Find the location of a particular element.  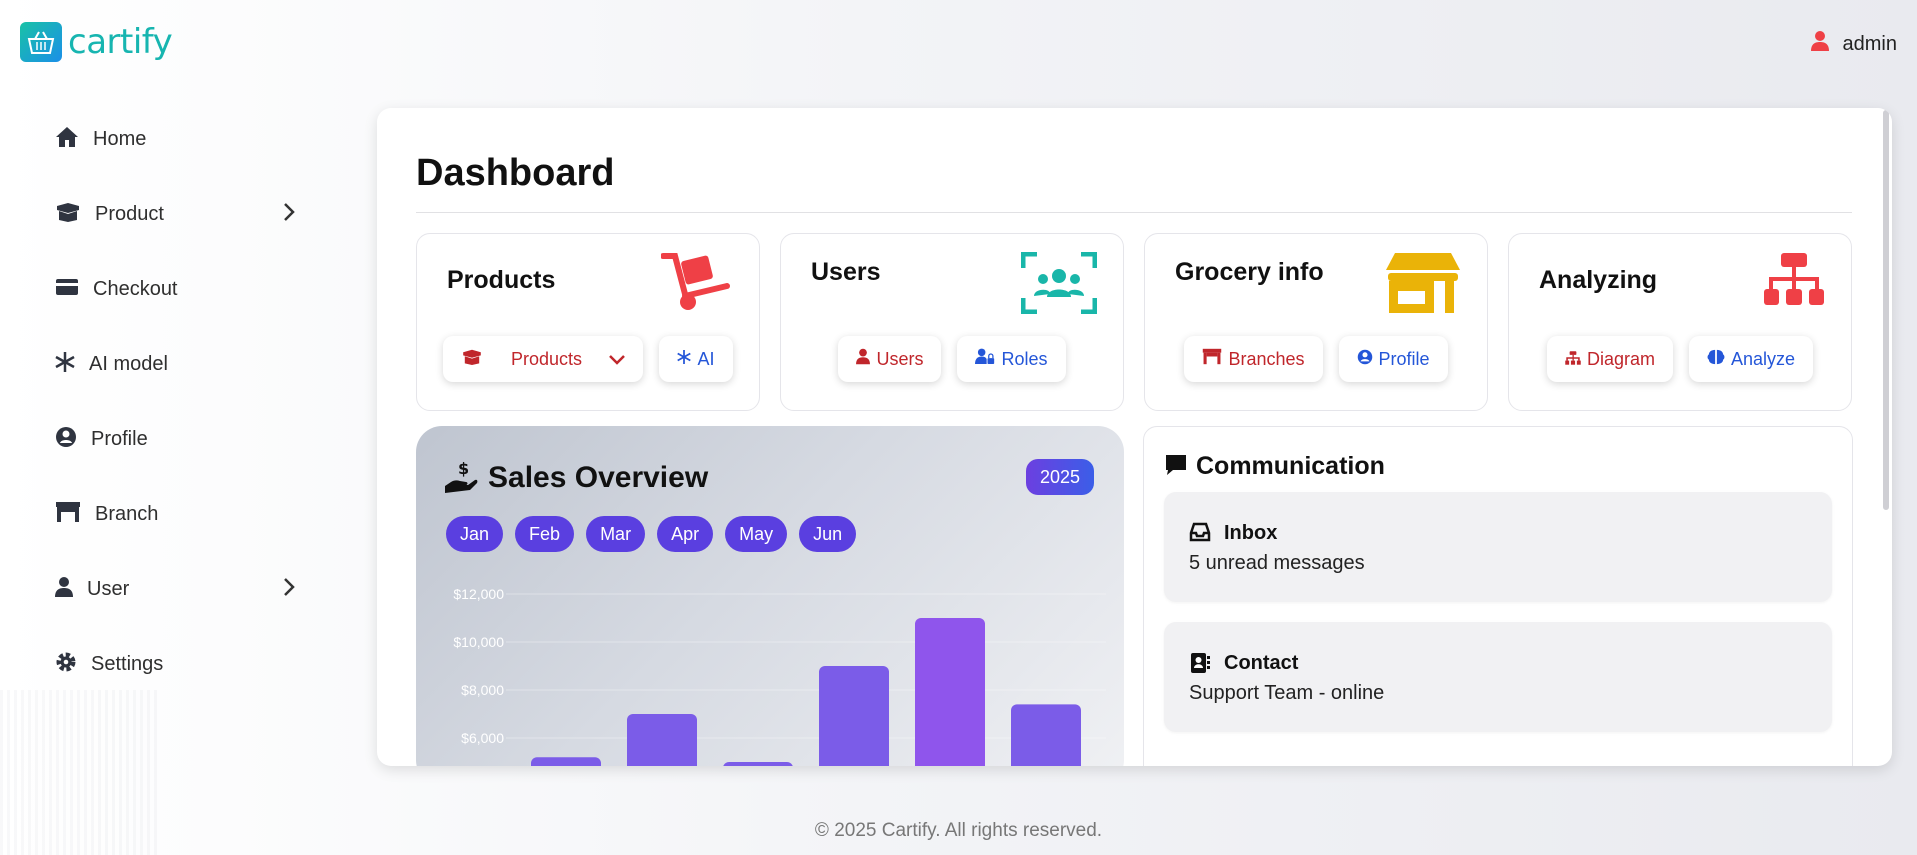

card-title: Inbox is located at coordinates (1251, 533).